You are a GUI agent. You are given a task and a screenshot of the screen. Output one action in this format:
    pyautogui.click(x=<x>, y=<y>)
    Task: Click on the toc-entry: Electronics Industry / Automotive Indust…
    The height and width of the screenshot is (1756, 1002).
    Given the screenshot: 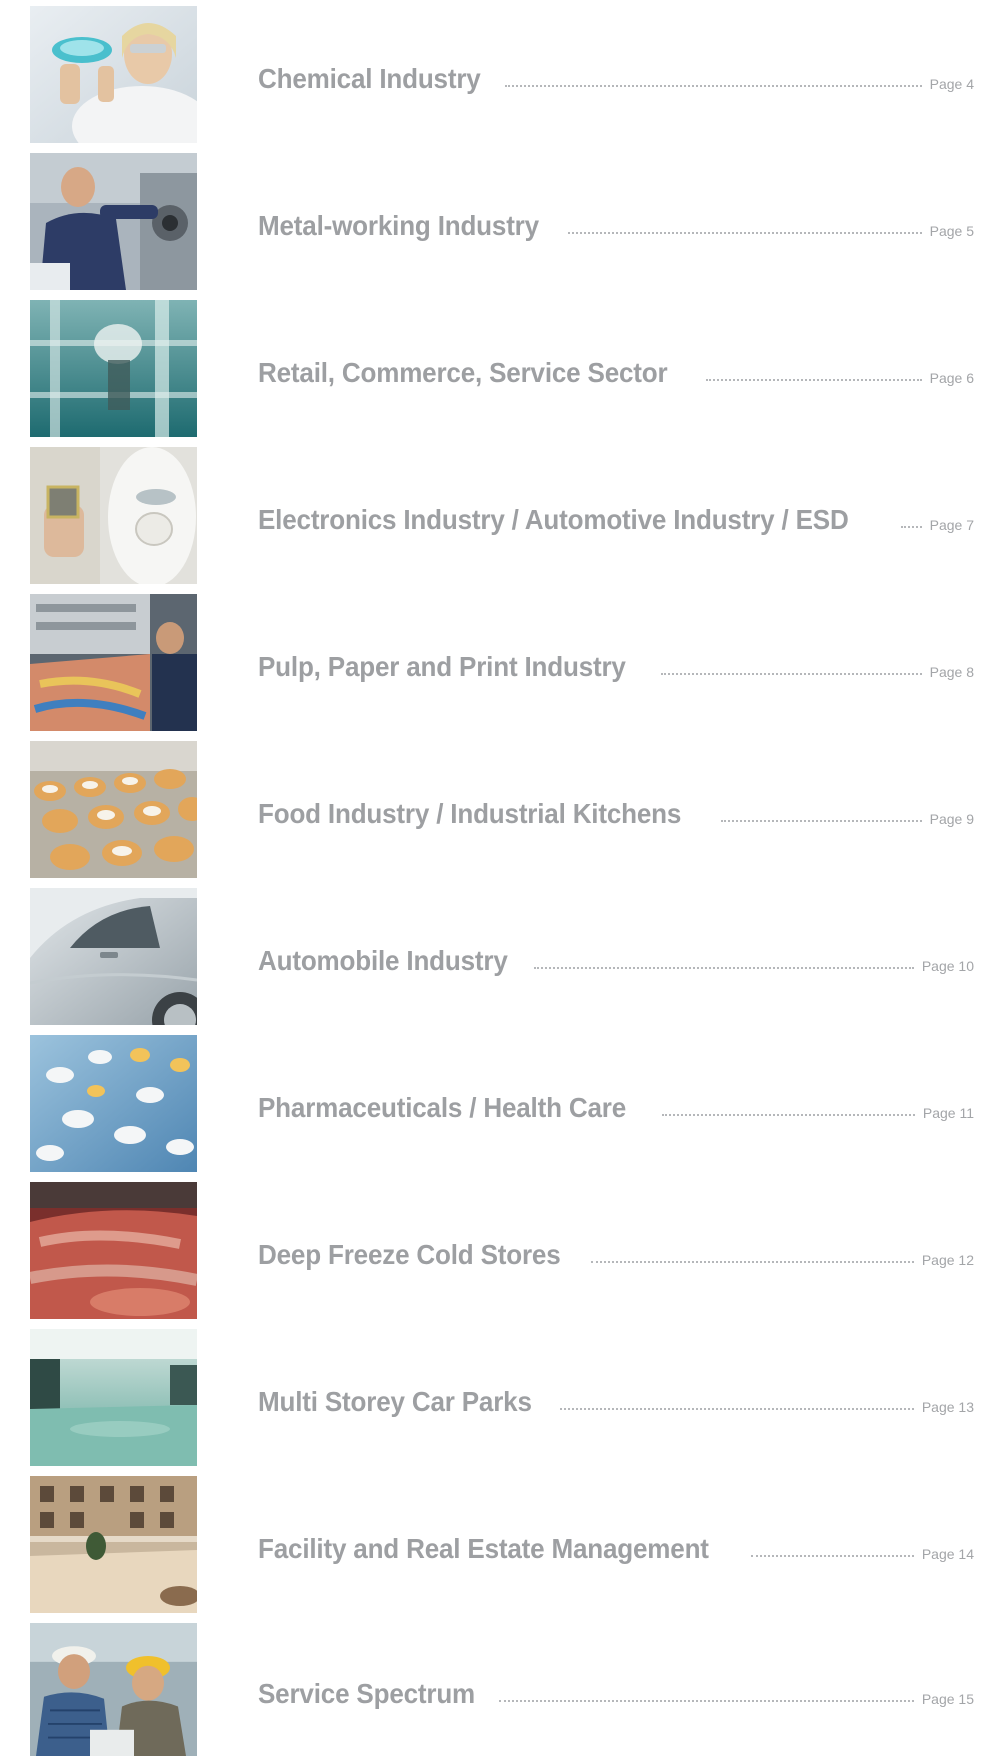 What is the action you would take?
    pyautogui.click(x=501, y=515)
    